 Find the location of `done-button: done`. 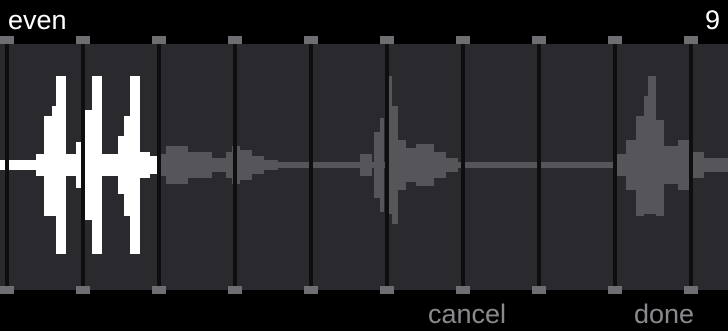

done-button: done is located at coordinates (664, 314).